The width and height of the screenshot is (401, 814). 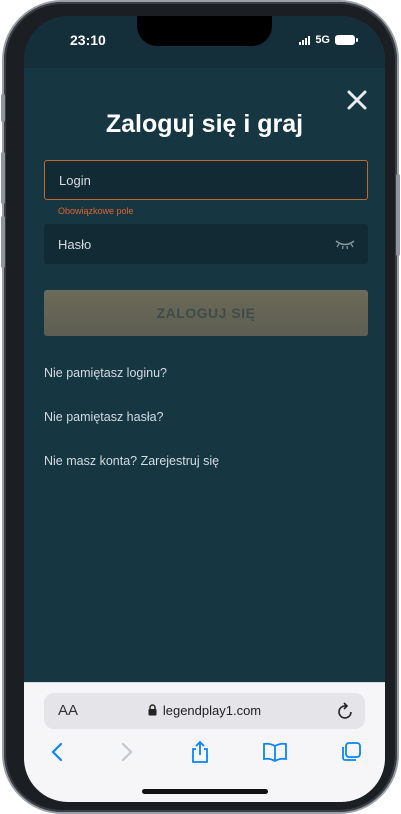 I want to click on bookmarks-icon, so click(x=275, y=752).